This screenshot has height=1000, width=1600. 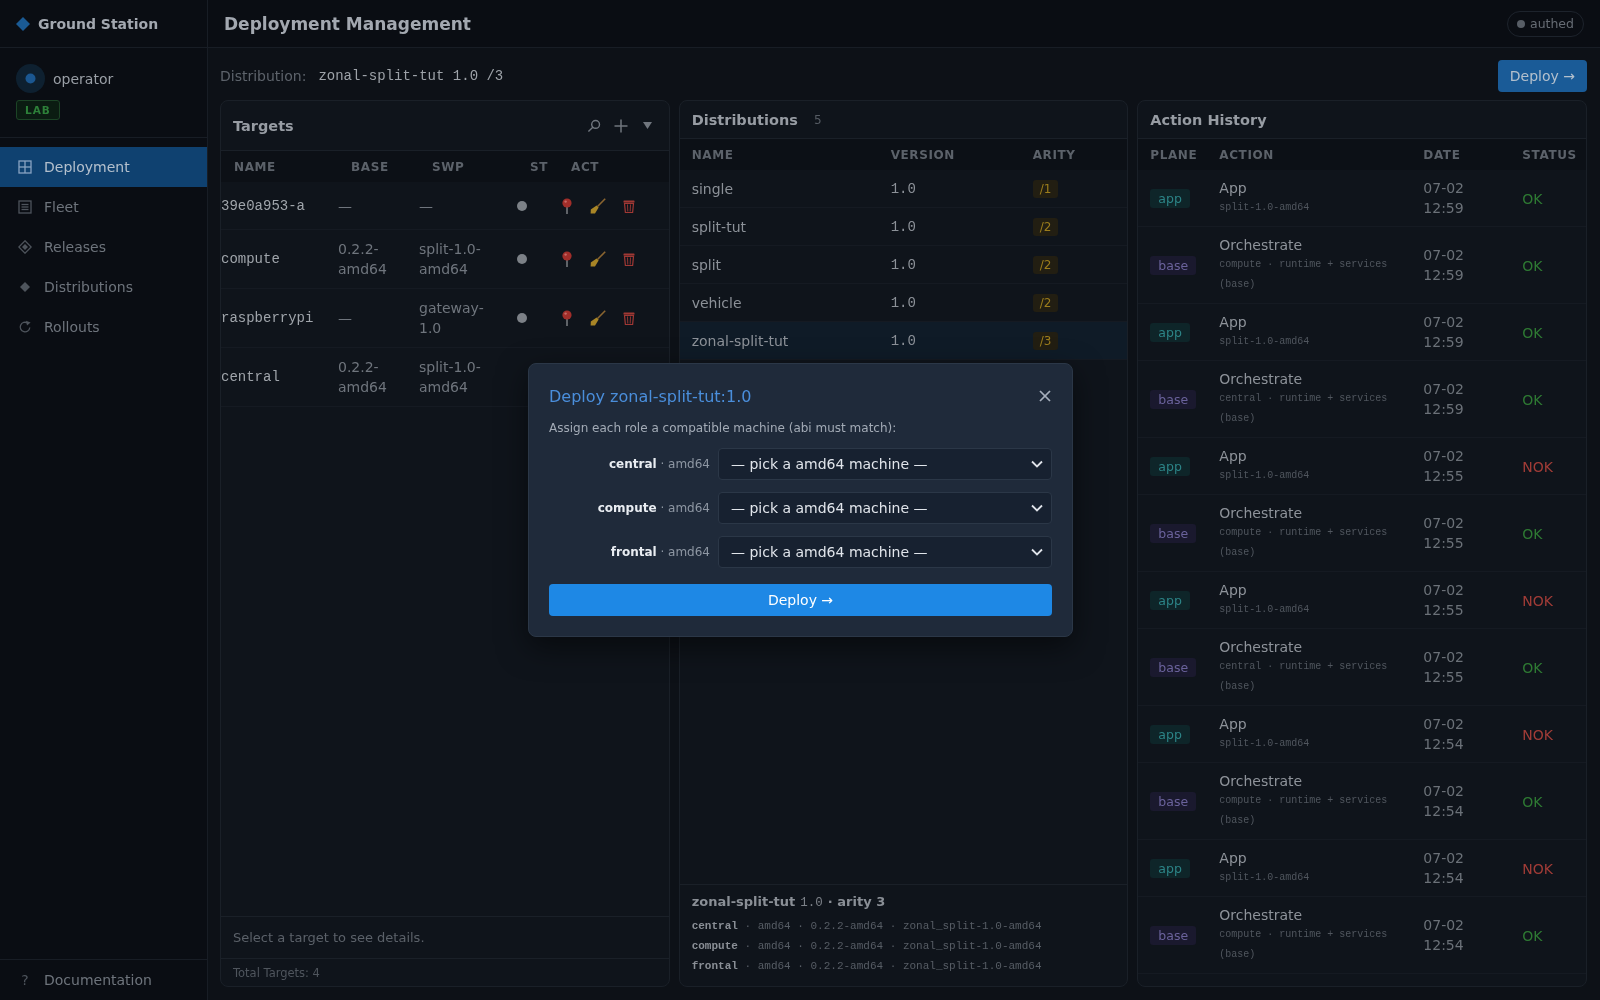 What do you see at coordinates (707, 264) in the screenshot?
I see `distribution-name: split` at bounding box center [707, 264].